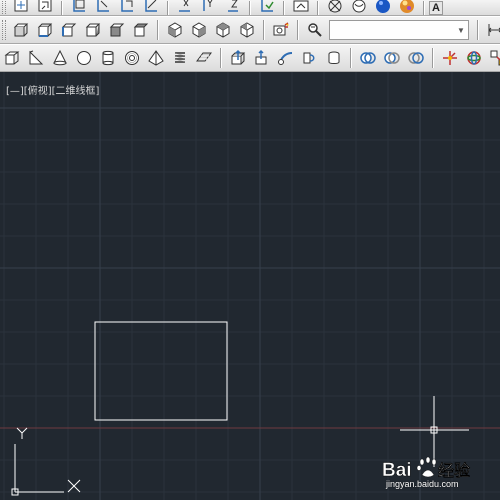  What do you see at coordinates (368, 58) in the screenshot?
I see `union-icon` at bounding box center [368, 58].